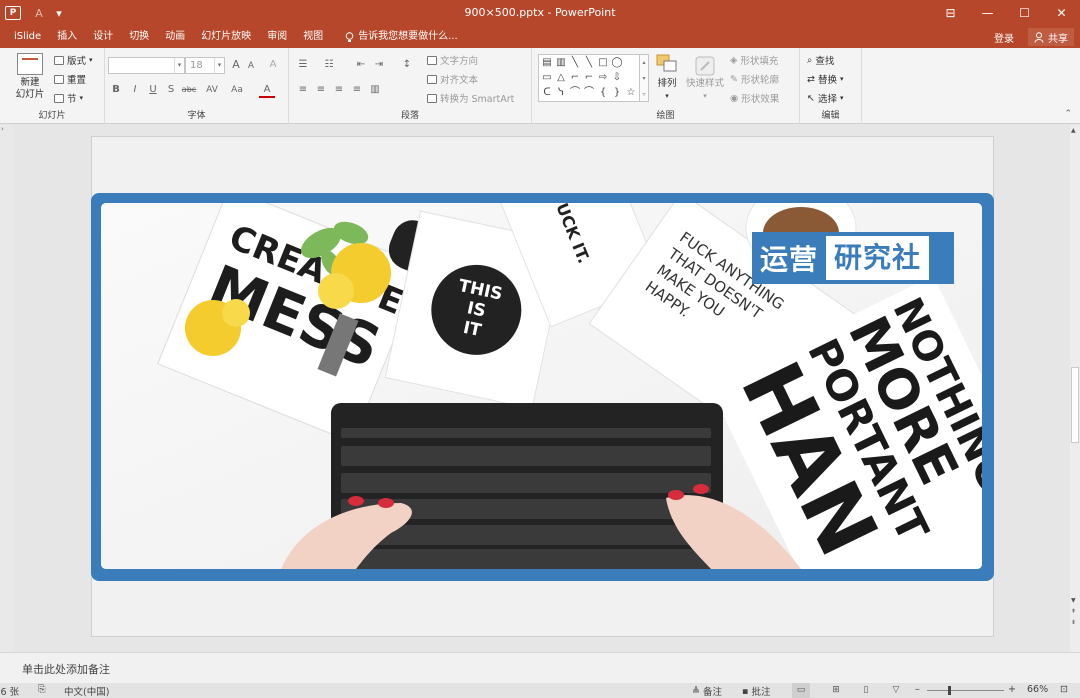 The width and height of the screenshot is (1080, 698). Describe the element at coordinates (547, 77) in the screenshot. I see `shape-rounded-rect: ▭` at that location.